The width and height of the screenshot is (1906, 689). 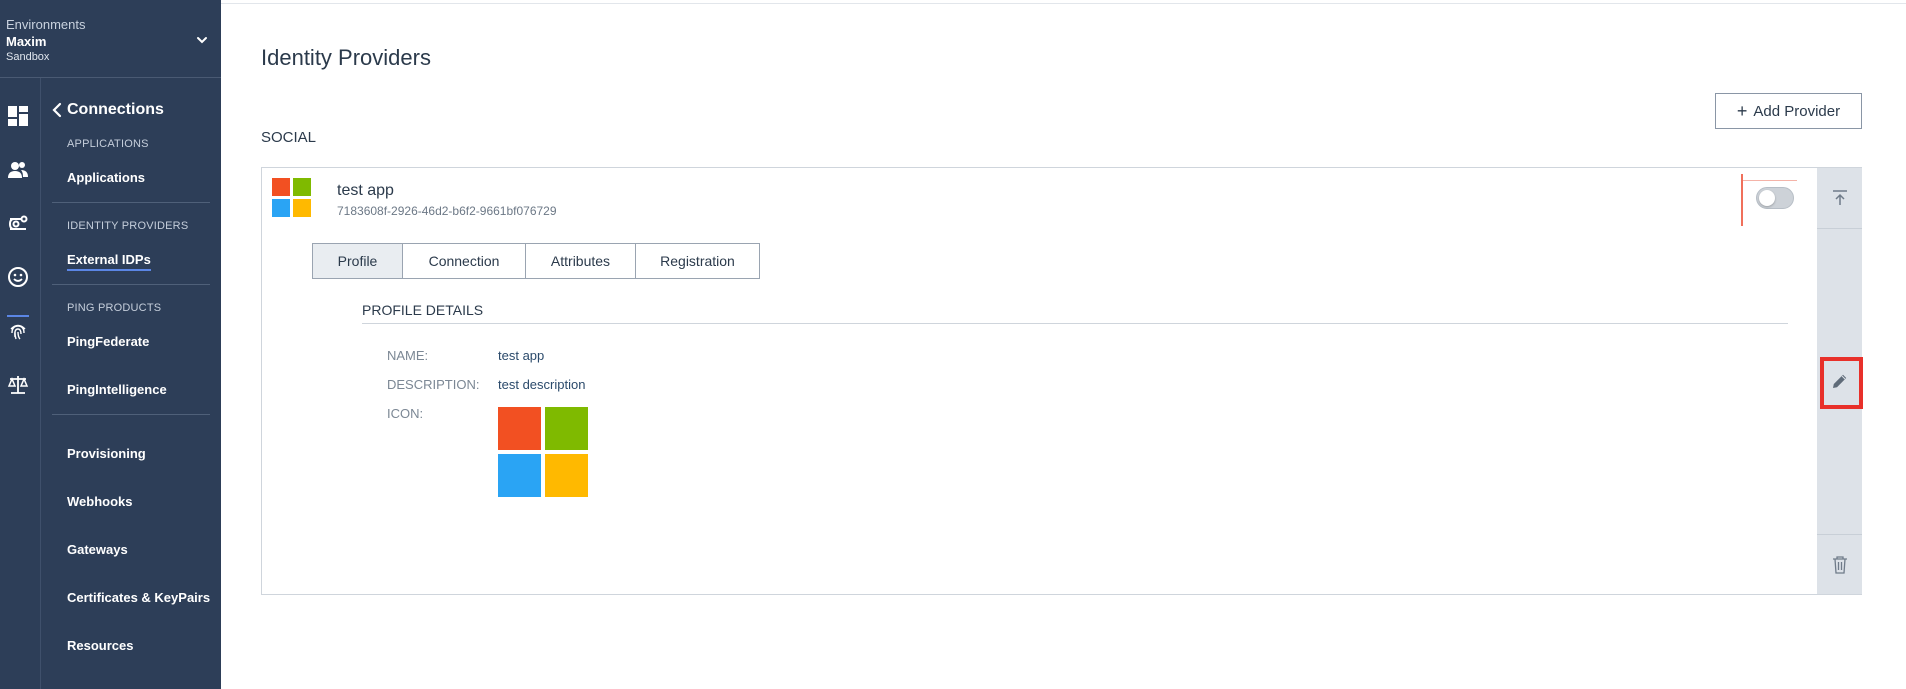 I want to click on nav-section-ping-products: PING PRODUCTS, so click(x=114, y=308).